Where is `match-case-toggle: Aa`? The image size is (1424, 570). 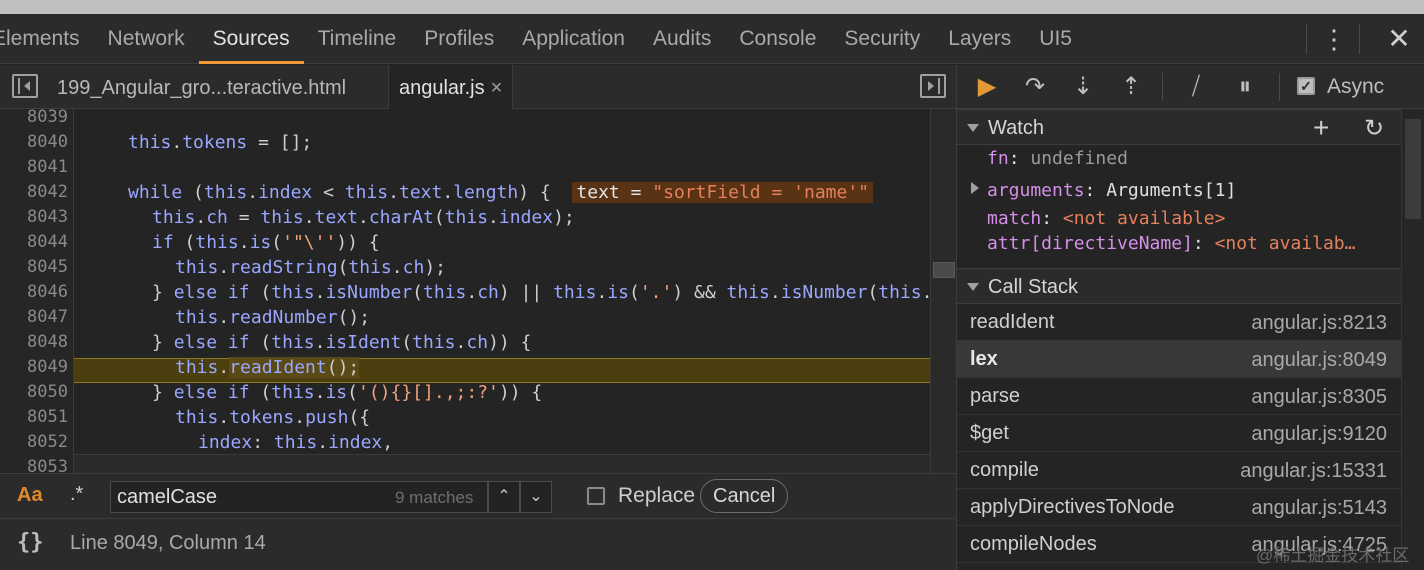 match-case-toggle: Aa is located at coordinates (30, 495).